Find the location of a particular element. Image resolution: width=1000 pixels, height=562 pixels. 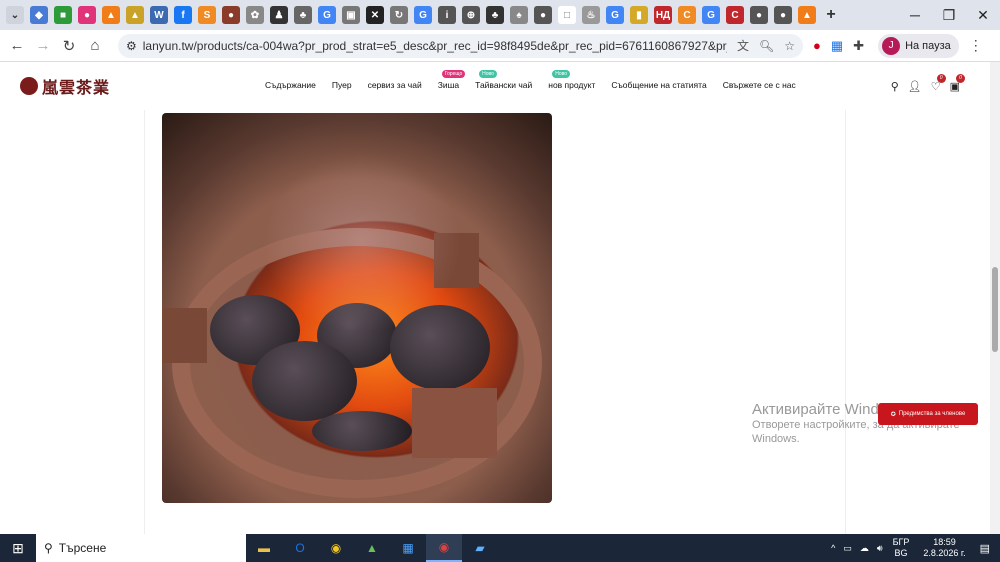

stove-support is located at coordinates (454, 423).